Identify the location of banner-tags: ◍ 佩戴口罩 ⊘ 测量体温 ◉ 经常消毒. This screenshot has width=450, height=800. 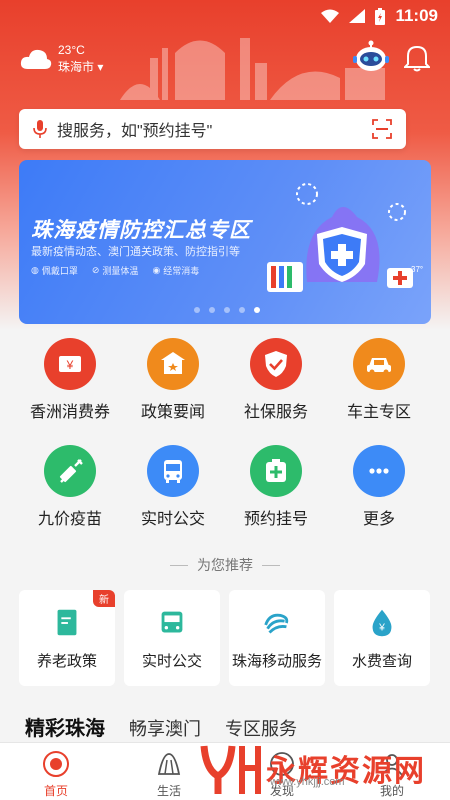
(115, 270).